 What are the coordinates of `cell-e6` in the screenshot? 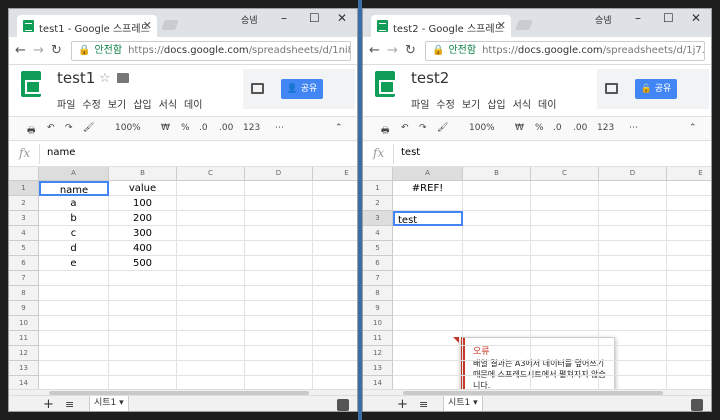 It's located at (689, 263).